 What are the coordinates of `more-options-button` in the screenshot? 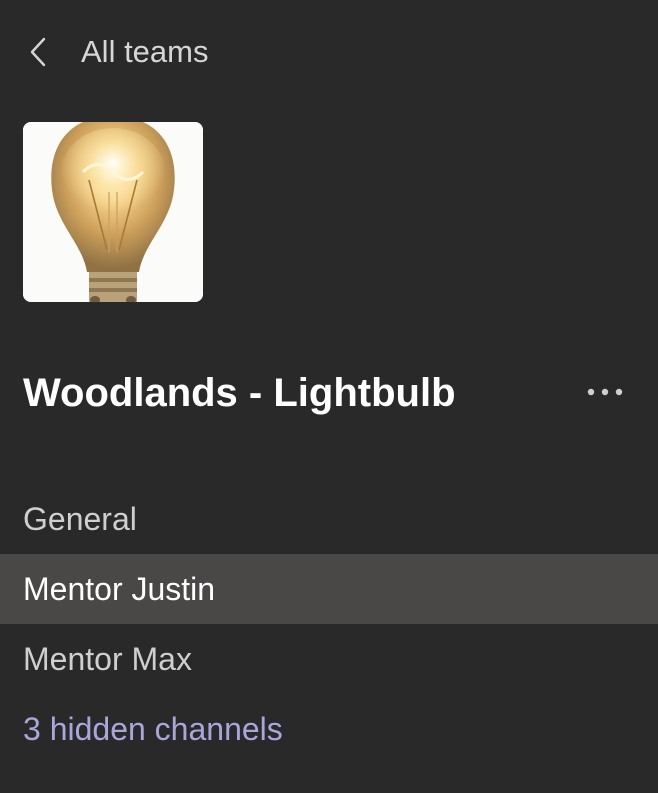 It's located at (606, 392).